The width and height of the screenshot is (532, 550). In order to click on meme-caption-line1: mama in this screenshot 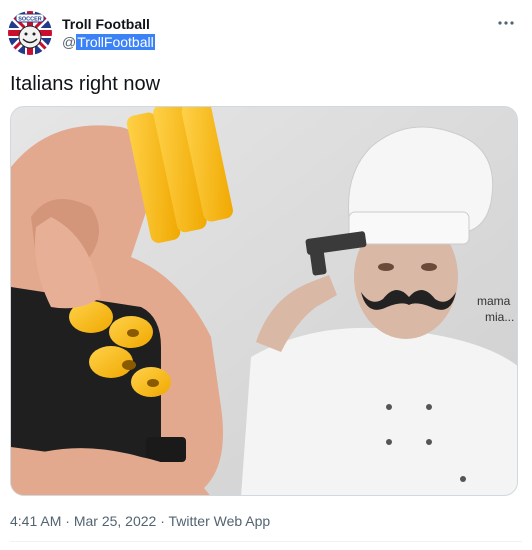, I will do `click(494, 301)`.